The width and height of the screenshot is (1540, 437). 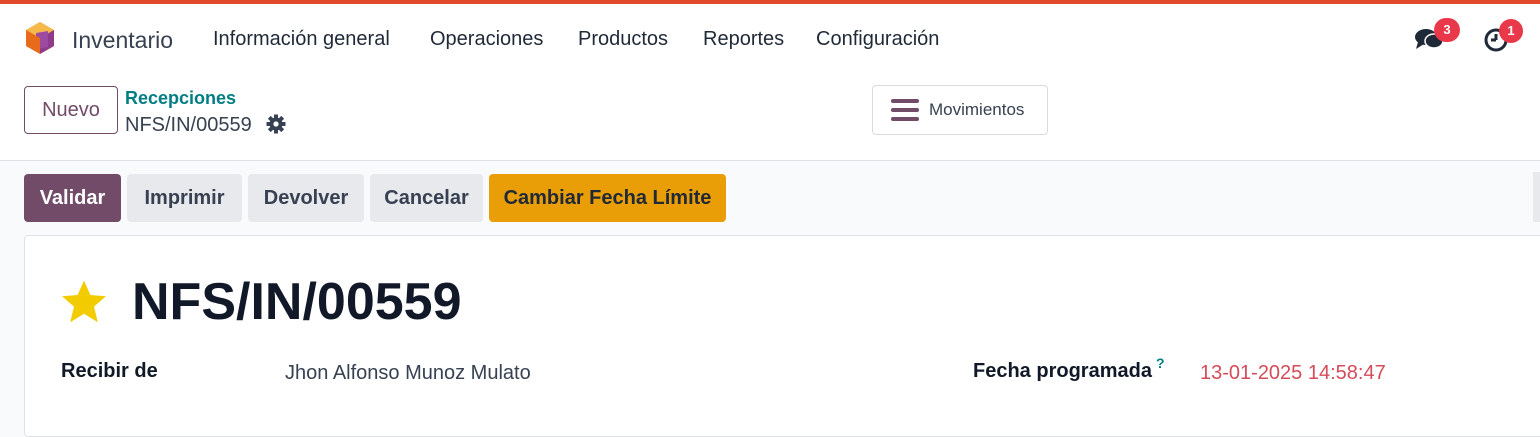 What do you see at coordinates (743, 39) in the screenshot?
I see `menu-reportes: Reportes` at bounding box center [743, 39].